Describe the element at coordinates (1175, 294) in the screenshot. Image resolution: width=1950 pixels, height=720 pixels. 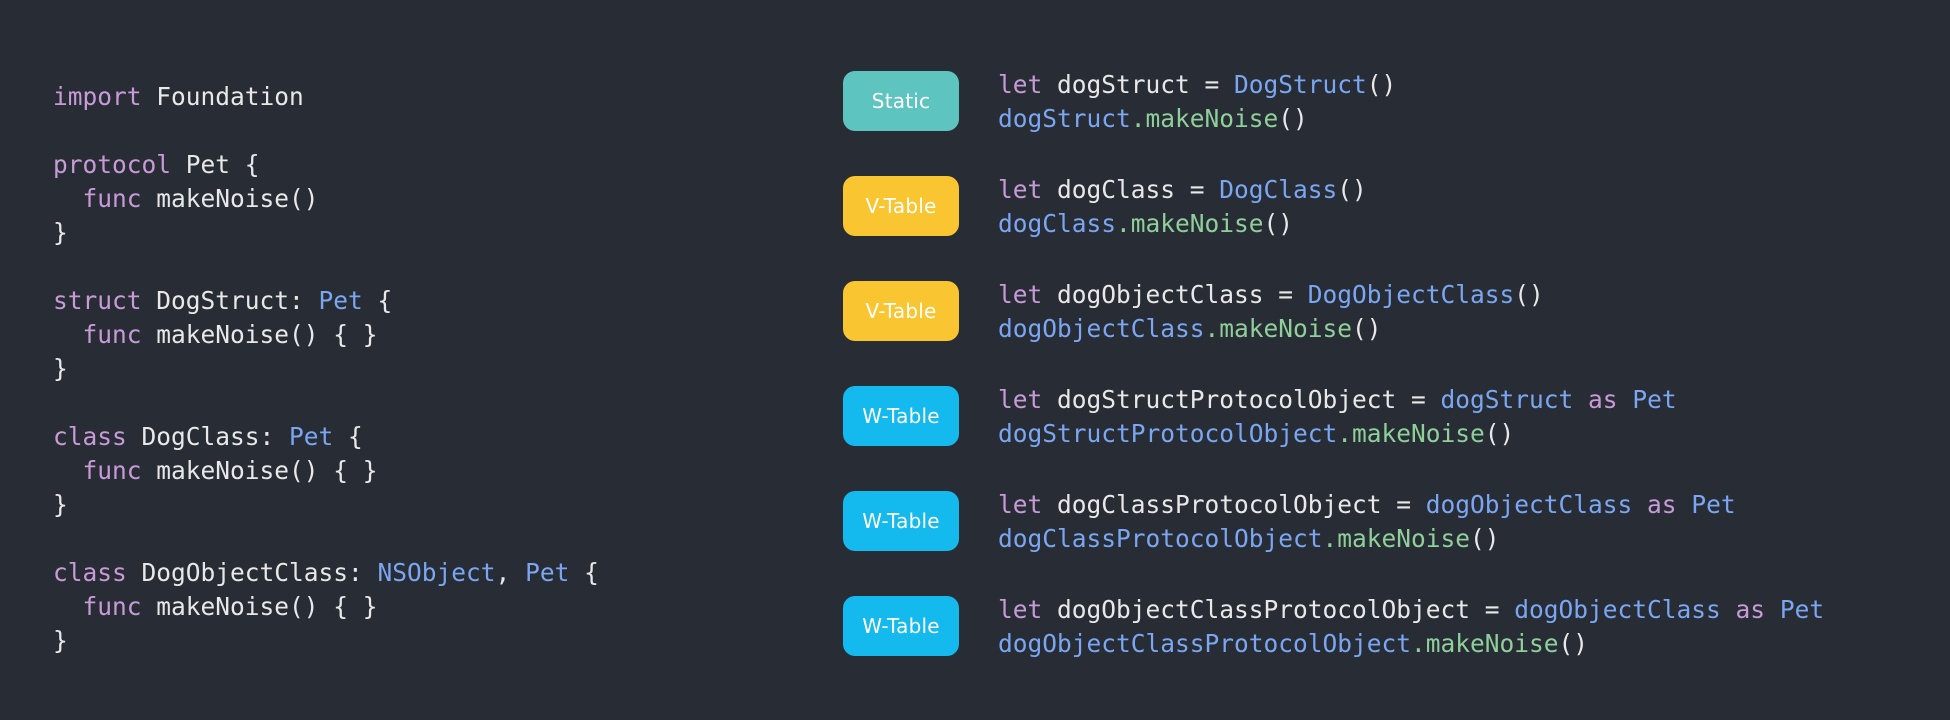
I see `code-token: dogObjectClass =` at that location.